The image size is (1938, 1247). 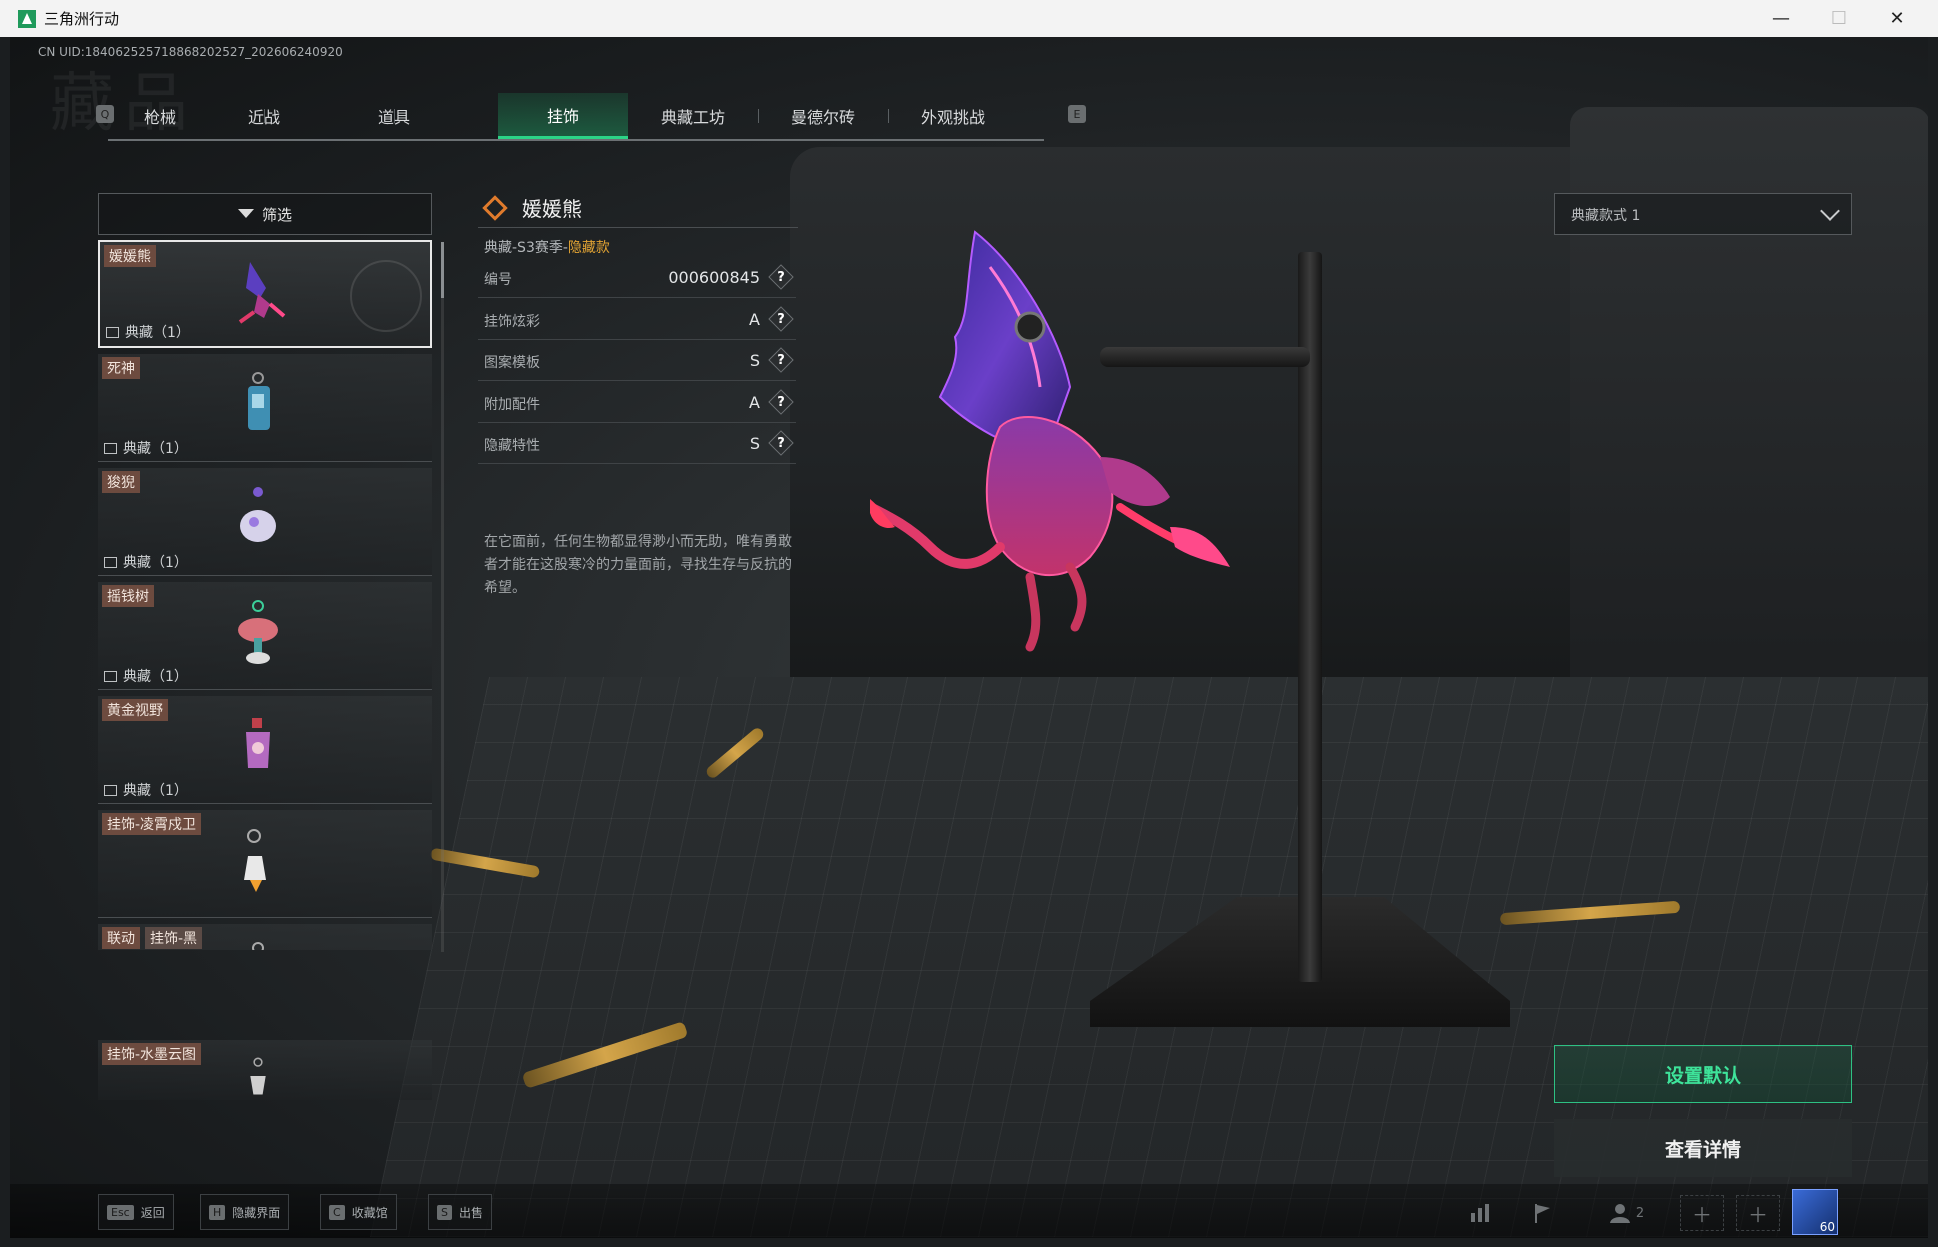 I want to click on item-name: 挂饰-水墨云图, so click(x=152, y=1054).